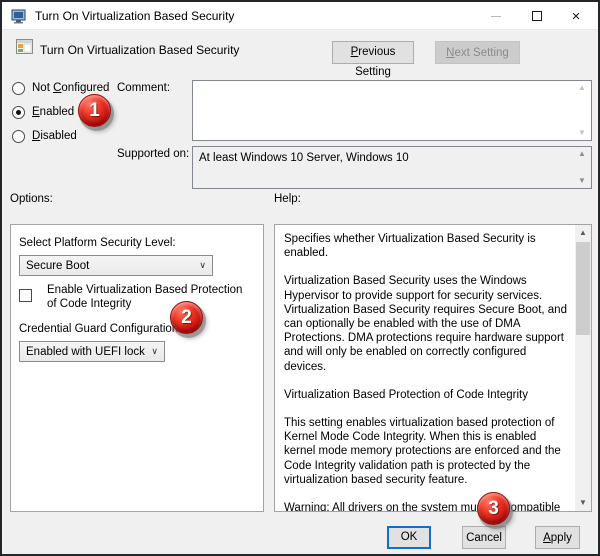 This screenshot has height=556, width=600. I want to click on ok-button: OK, so click(409, 537).